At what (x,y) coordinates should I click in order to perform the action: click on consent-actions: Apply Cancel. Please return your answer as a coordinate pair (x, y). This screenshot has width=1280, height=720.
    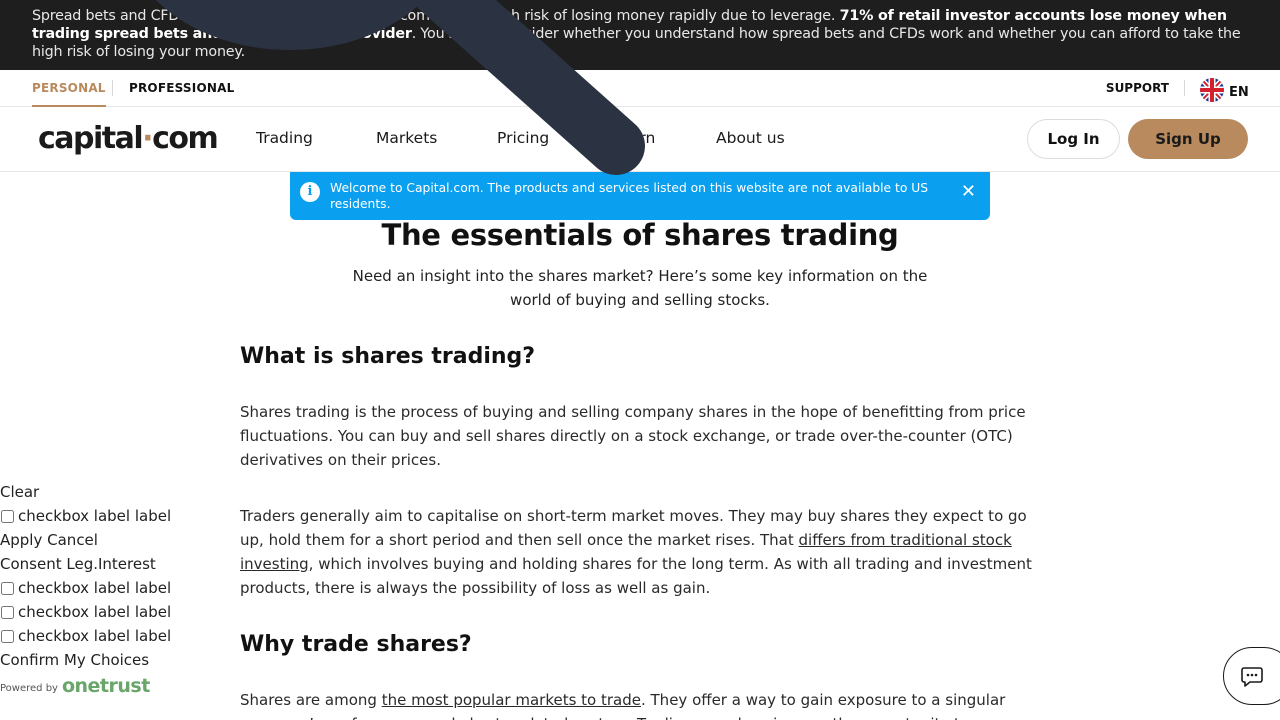
    Looking at the image, I should click on (100, 540).